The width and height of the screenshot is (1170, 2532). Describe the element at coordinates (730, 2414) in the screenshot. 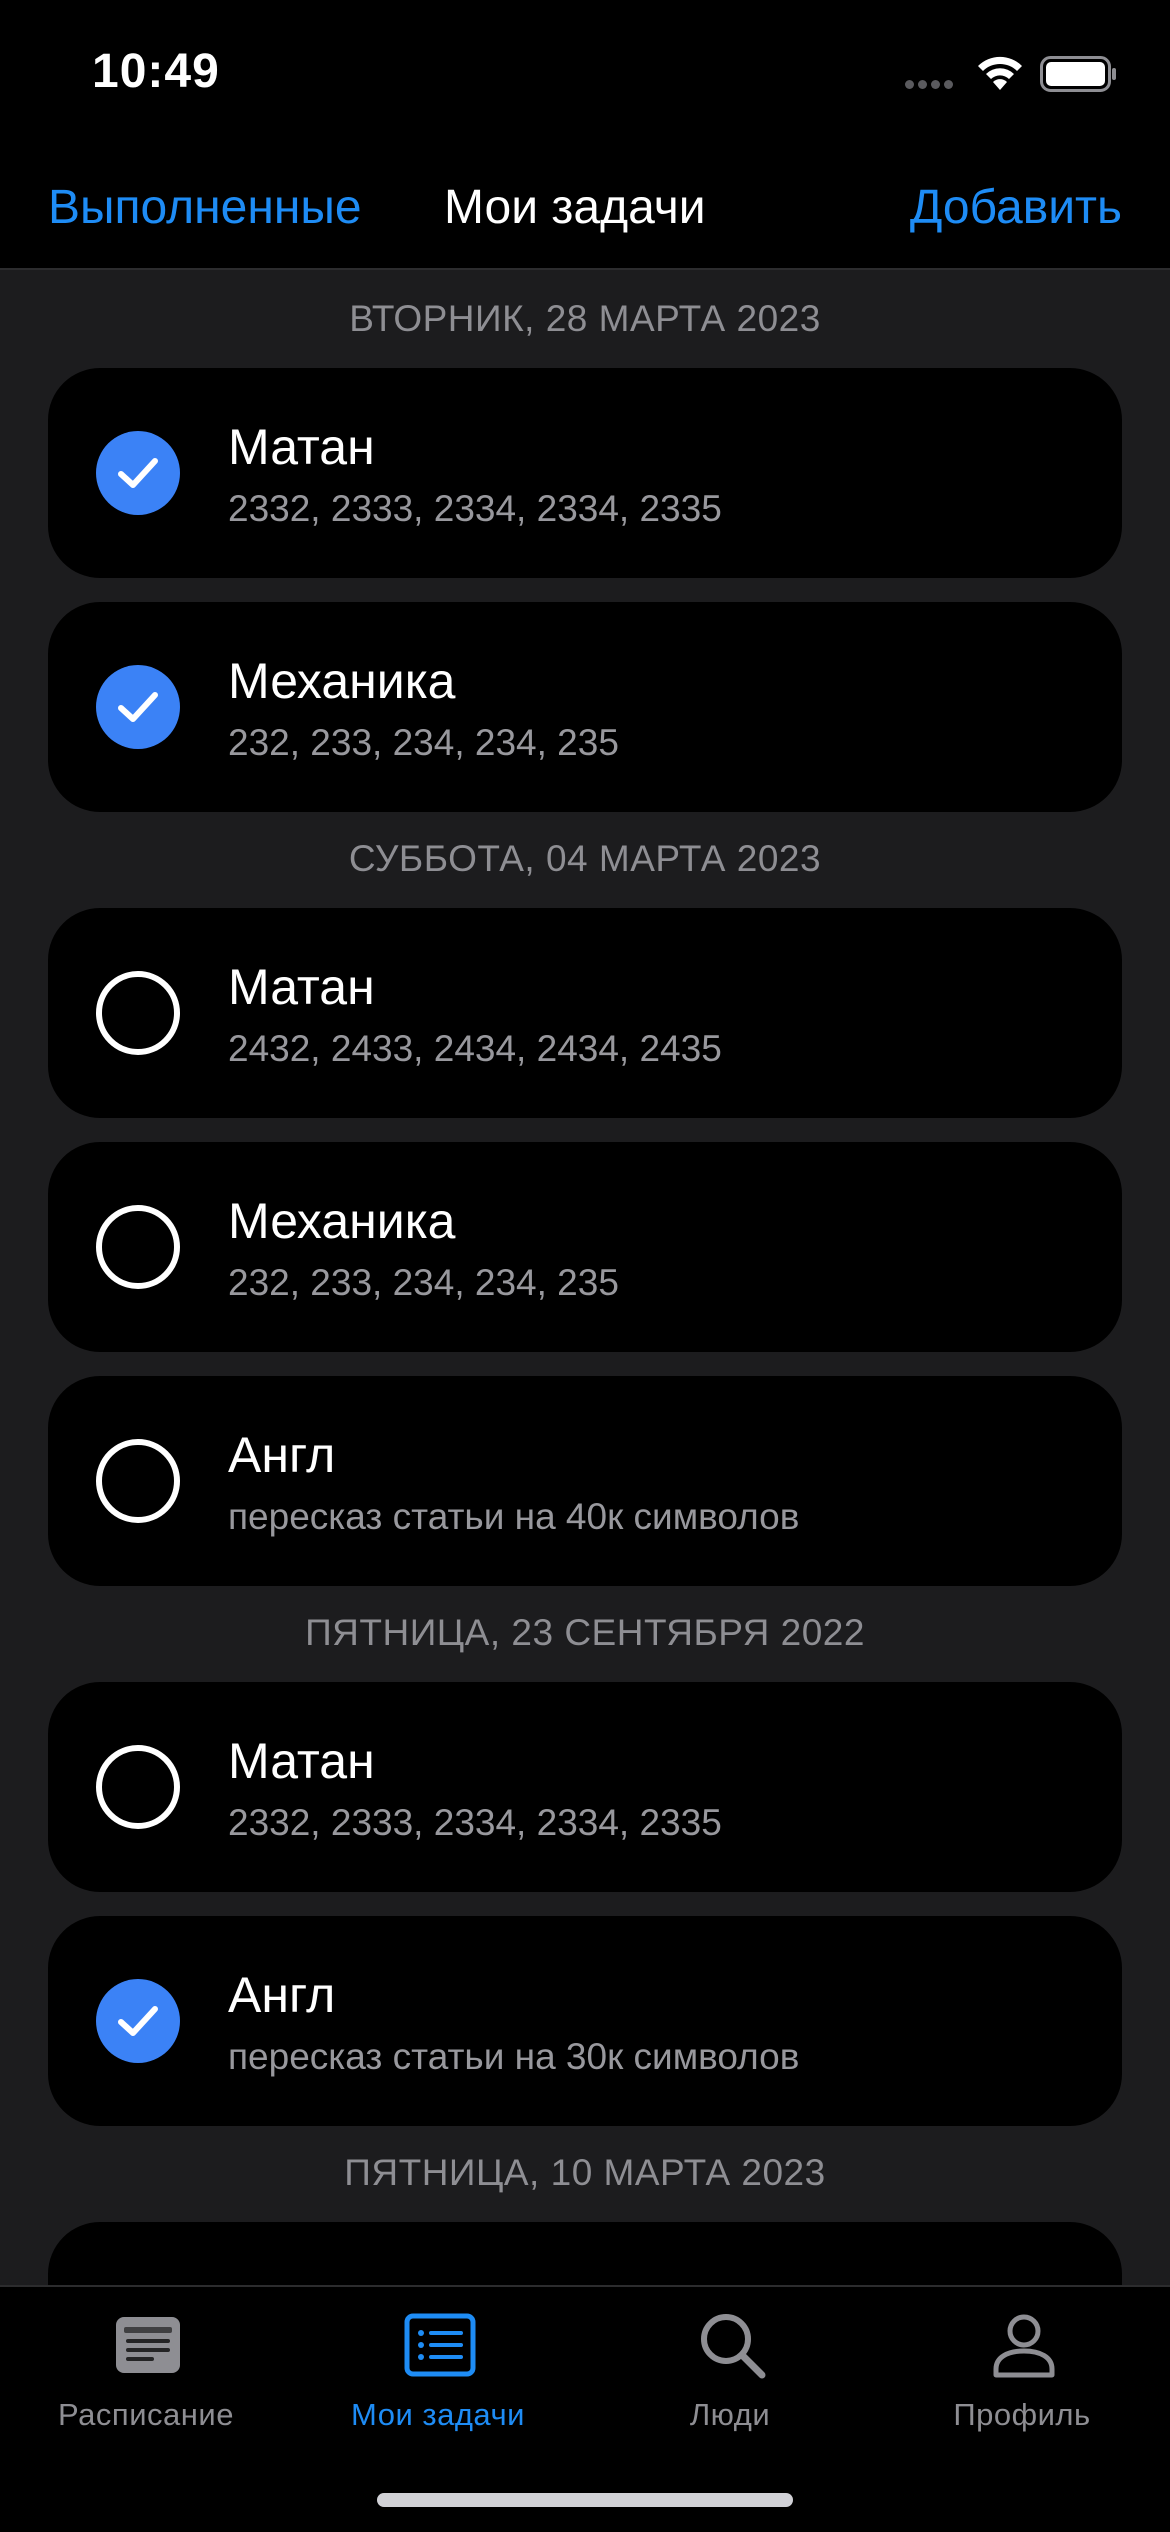

I see `tab-label: Люди` at that location.